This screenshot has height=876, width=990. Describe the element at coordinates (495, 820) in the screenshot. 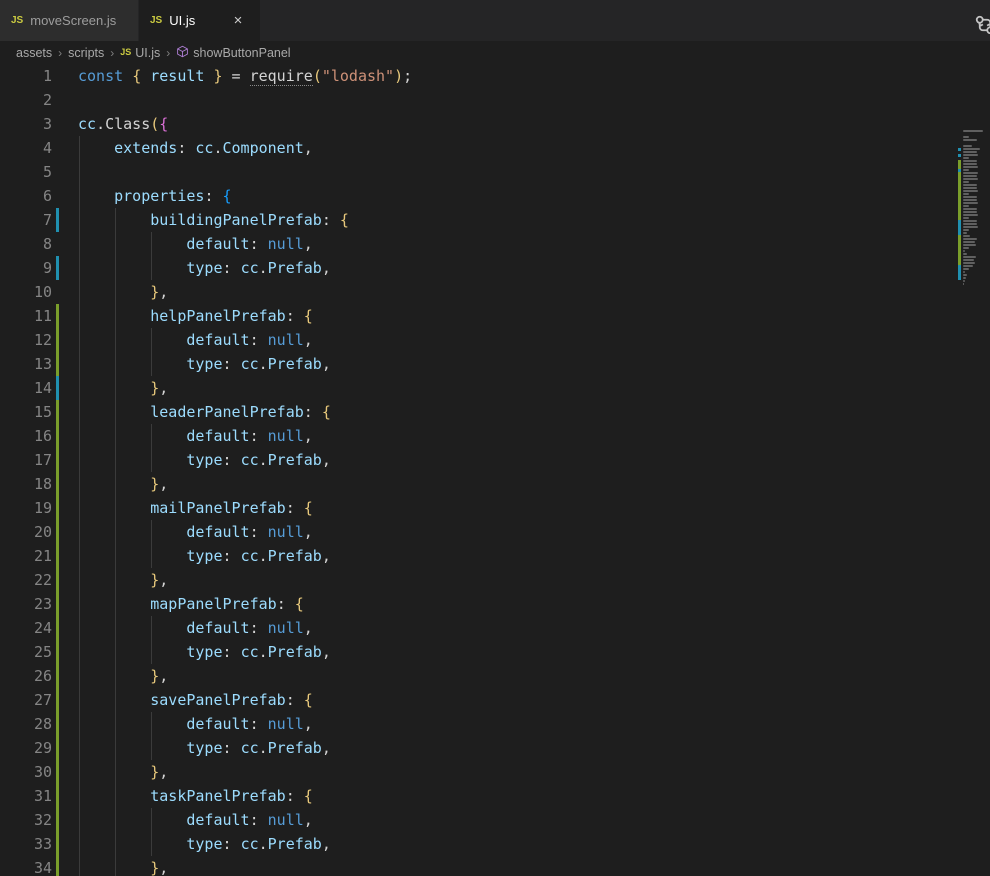

I see `code-line: 32 default: null,` at that location.